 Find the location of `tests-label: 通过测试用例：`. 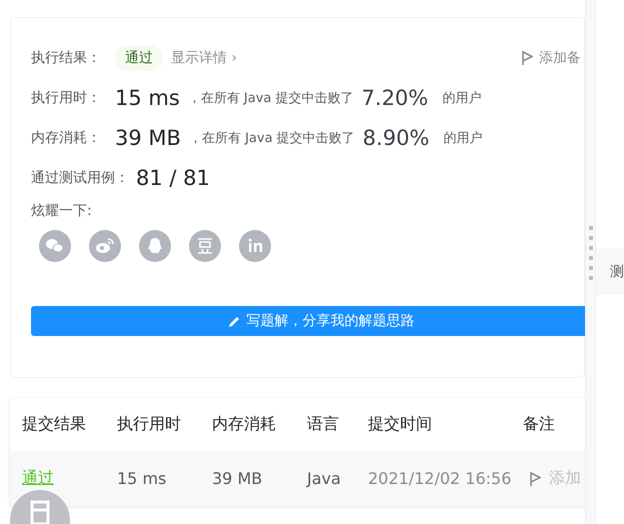

tests-label: 通过测试用例： is located at coordinates (80, 178).